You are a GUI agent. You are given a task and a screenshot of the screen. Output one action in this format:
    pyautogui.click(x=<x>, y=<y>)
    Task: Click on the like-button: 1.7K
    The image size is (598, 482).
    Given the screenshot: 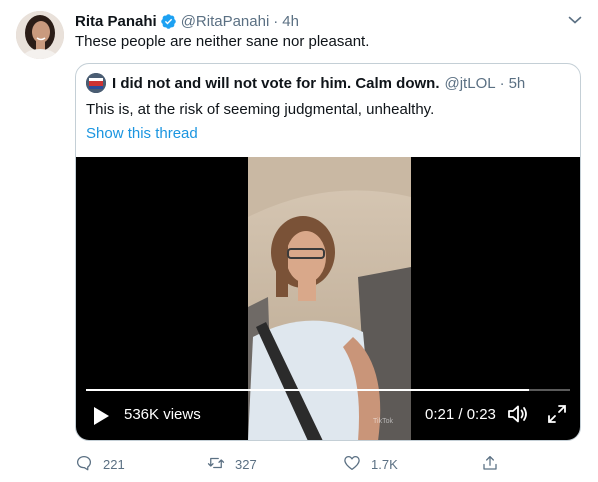 What is the action you would take?
    pyautogui.click(x=370, y=464)
    